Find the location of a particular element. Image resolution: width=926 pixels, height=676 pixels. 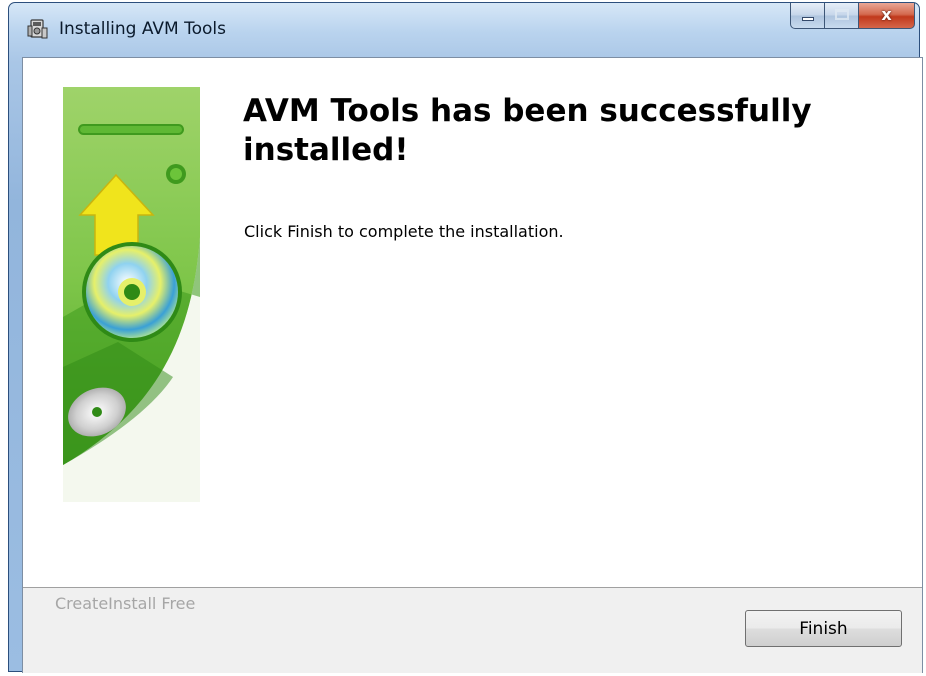

caption-buttons: x is located at coordinates (852, 16).